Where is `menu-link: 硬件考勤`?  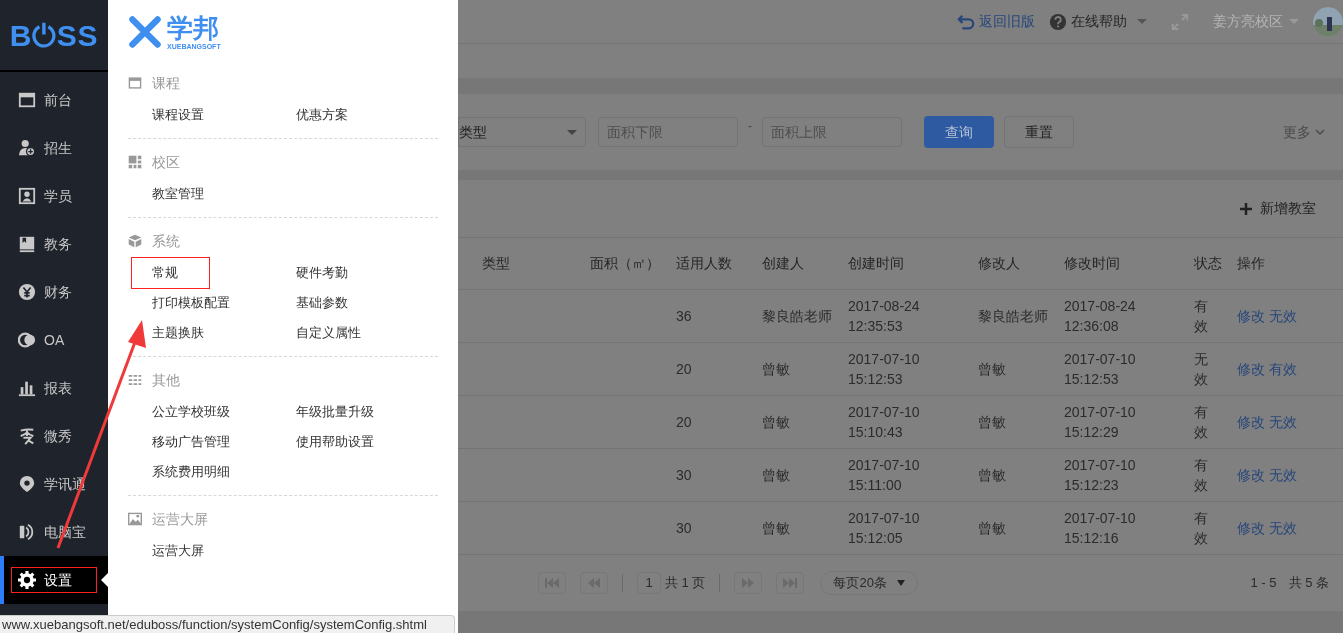 menu-link: 硬件考勤 is located at coordinates (368, 273).